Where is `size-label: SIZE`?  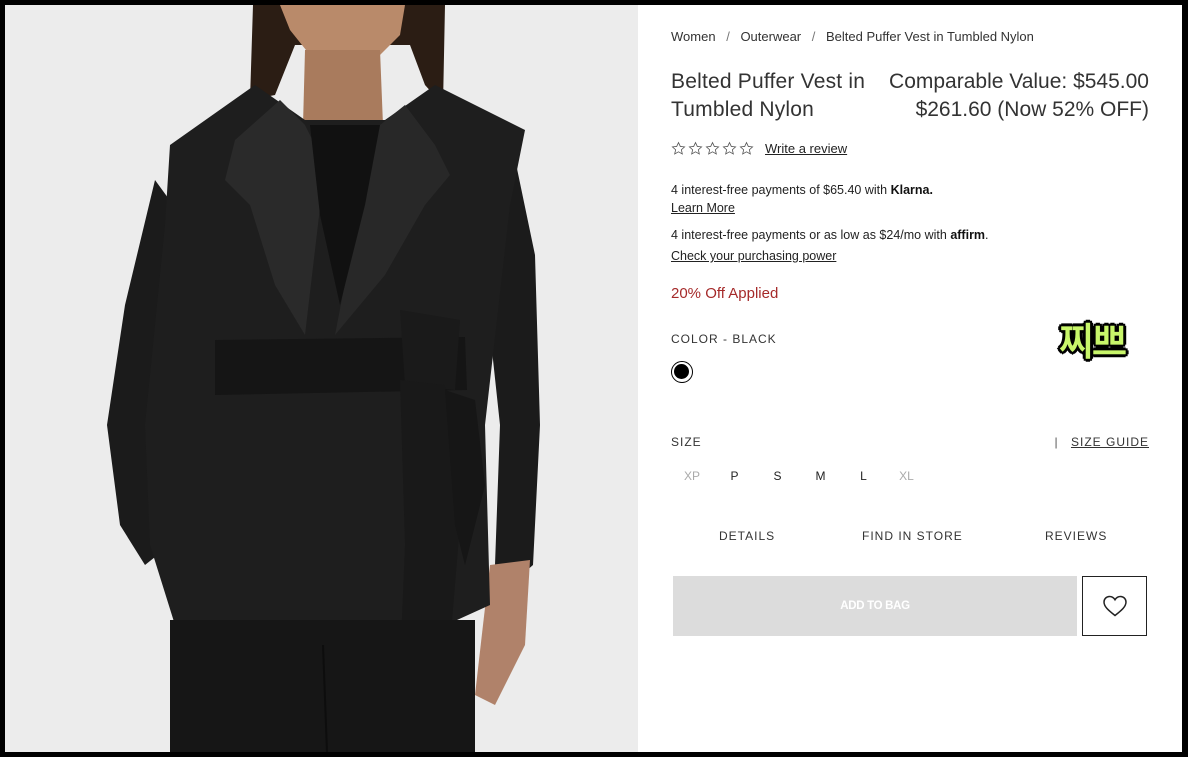 size-label: SIZE is located at coordinates (686, 442).